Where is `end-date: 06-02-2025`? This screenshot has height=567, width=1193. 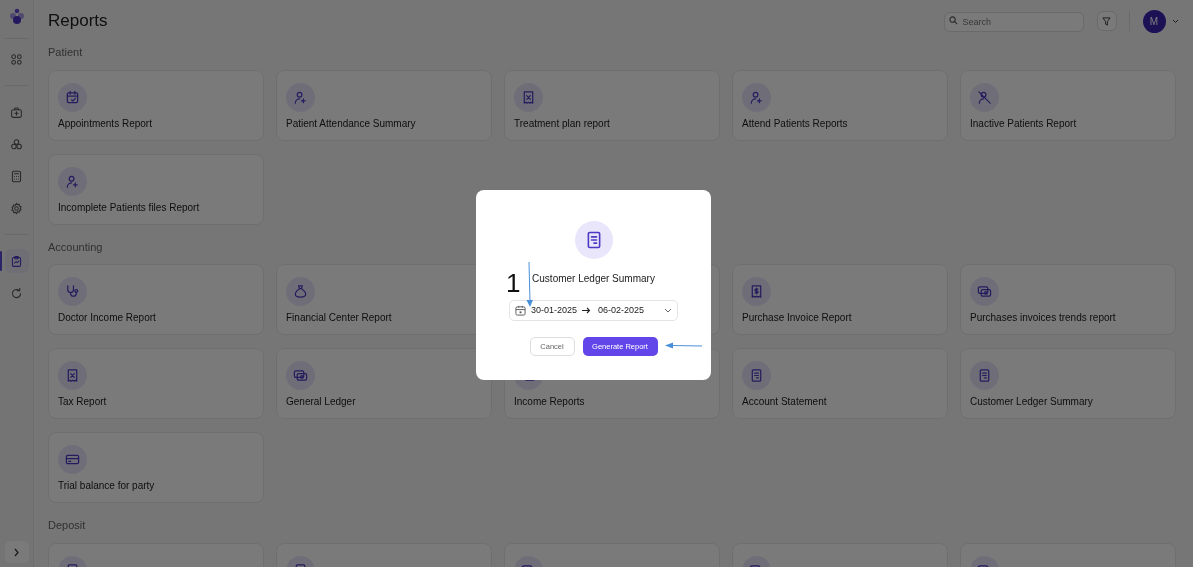 end-date: 06-02-2025 is located at coordinates (621, 310).